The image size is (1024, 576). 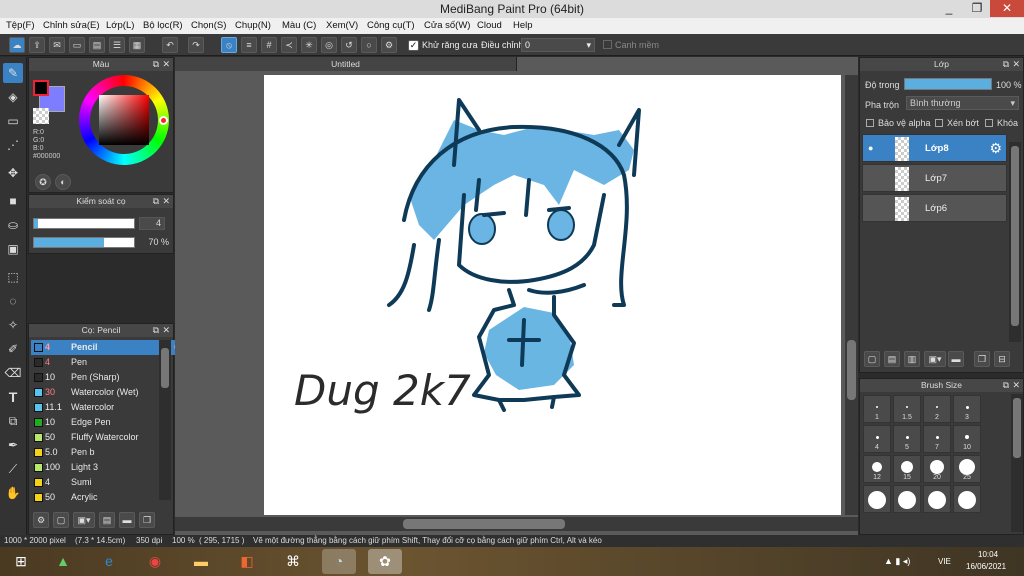 What do you see at coordinates (117, 45) in the screenshot?
I see `page-list-icon: ☰` at bounding box center [117, 45].